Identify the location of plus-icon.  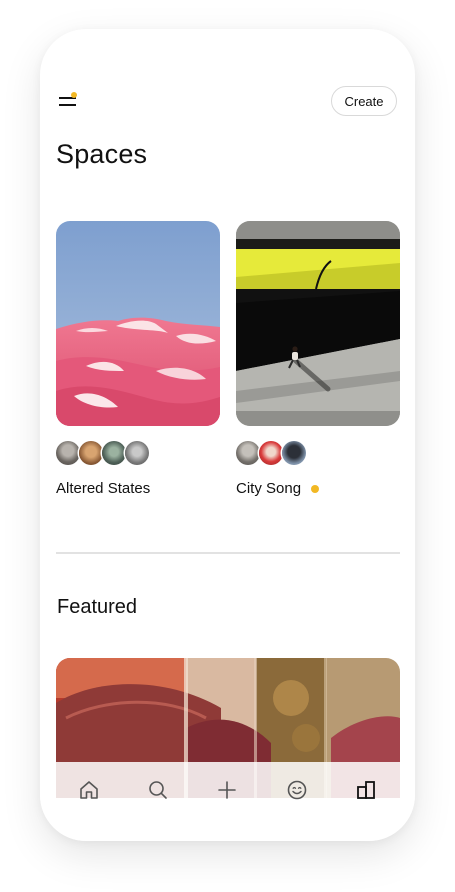
(227, 790).